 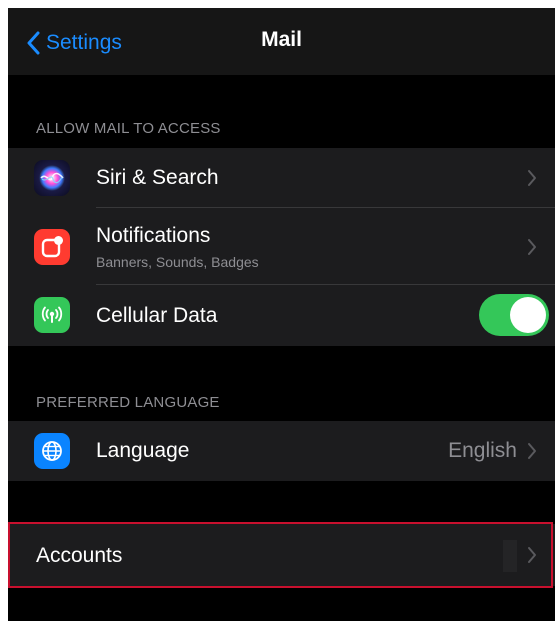 What do you see at coordinates (52, 315) in the screenshot?
I see `cellular-icon` at bounding box center [52, 315].